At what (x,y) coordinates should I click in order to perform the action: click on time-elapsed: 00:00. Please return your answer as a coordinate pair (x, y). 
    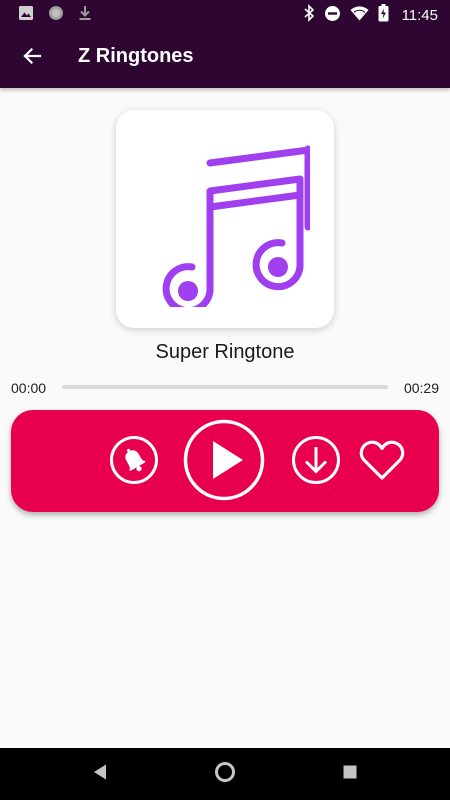
    Looking at the image, I should click on (29, 388).